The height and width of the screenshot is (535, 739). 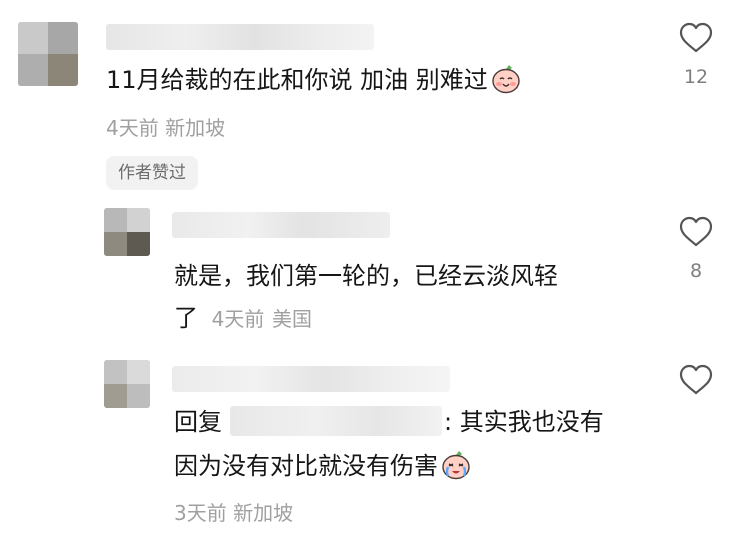 I want to click on mentioned-username, so click(x=336, y=421).